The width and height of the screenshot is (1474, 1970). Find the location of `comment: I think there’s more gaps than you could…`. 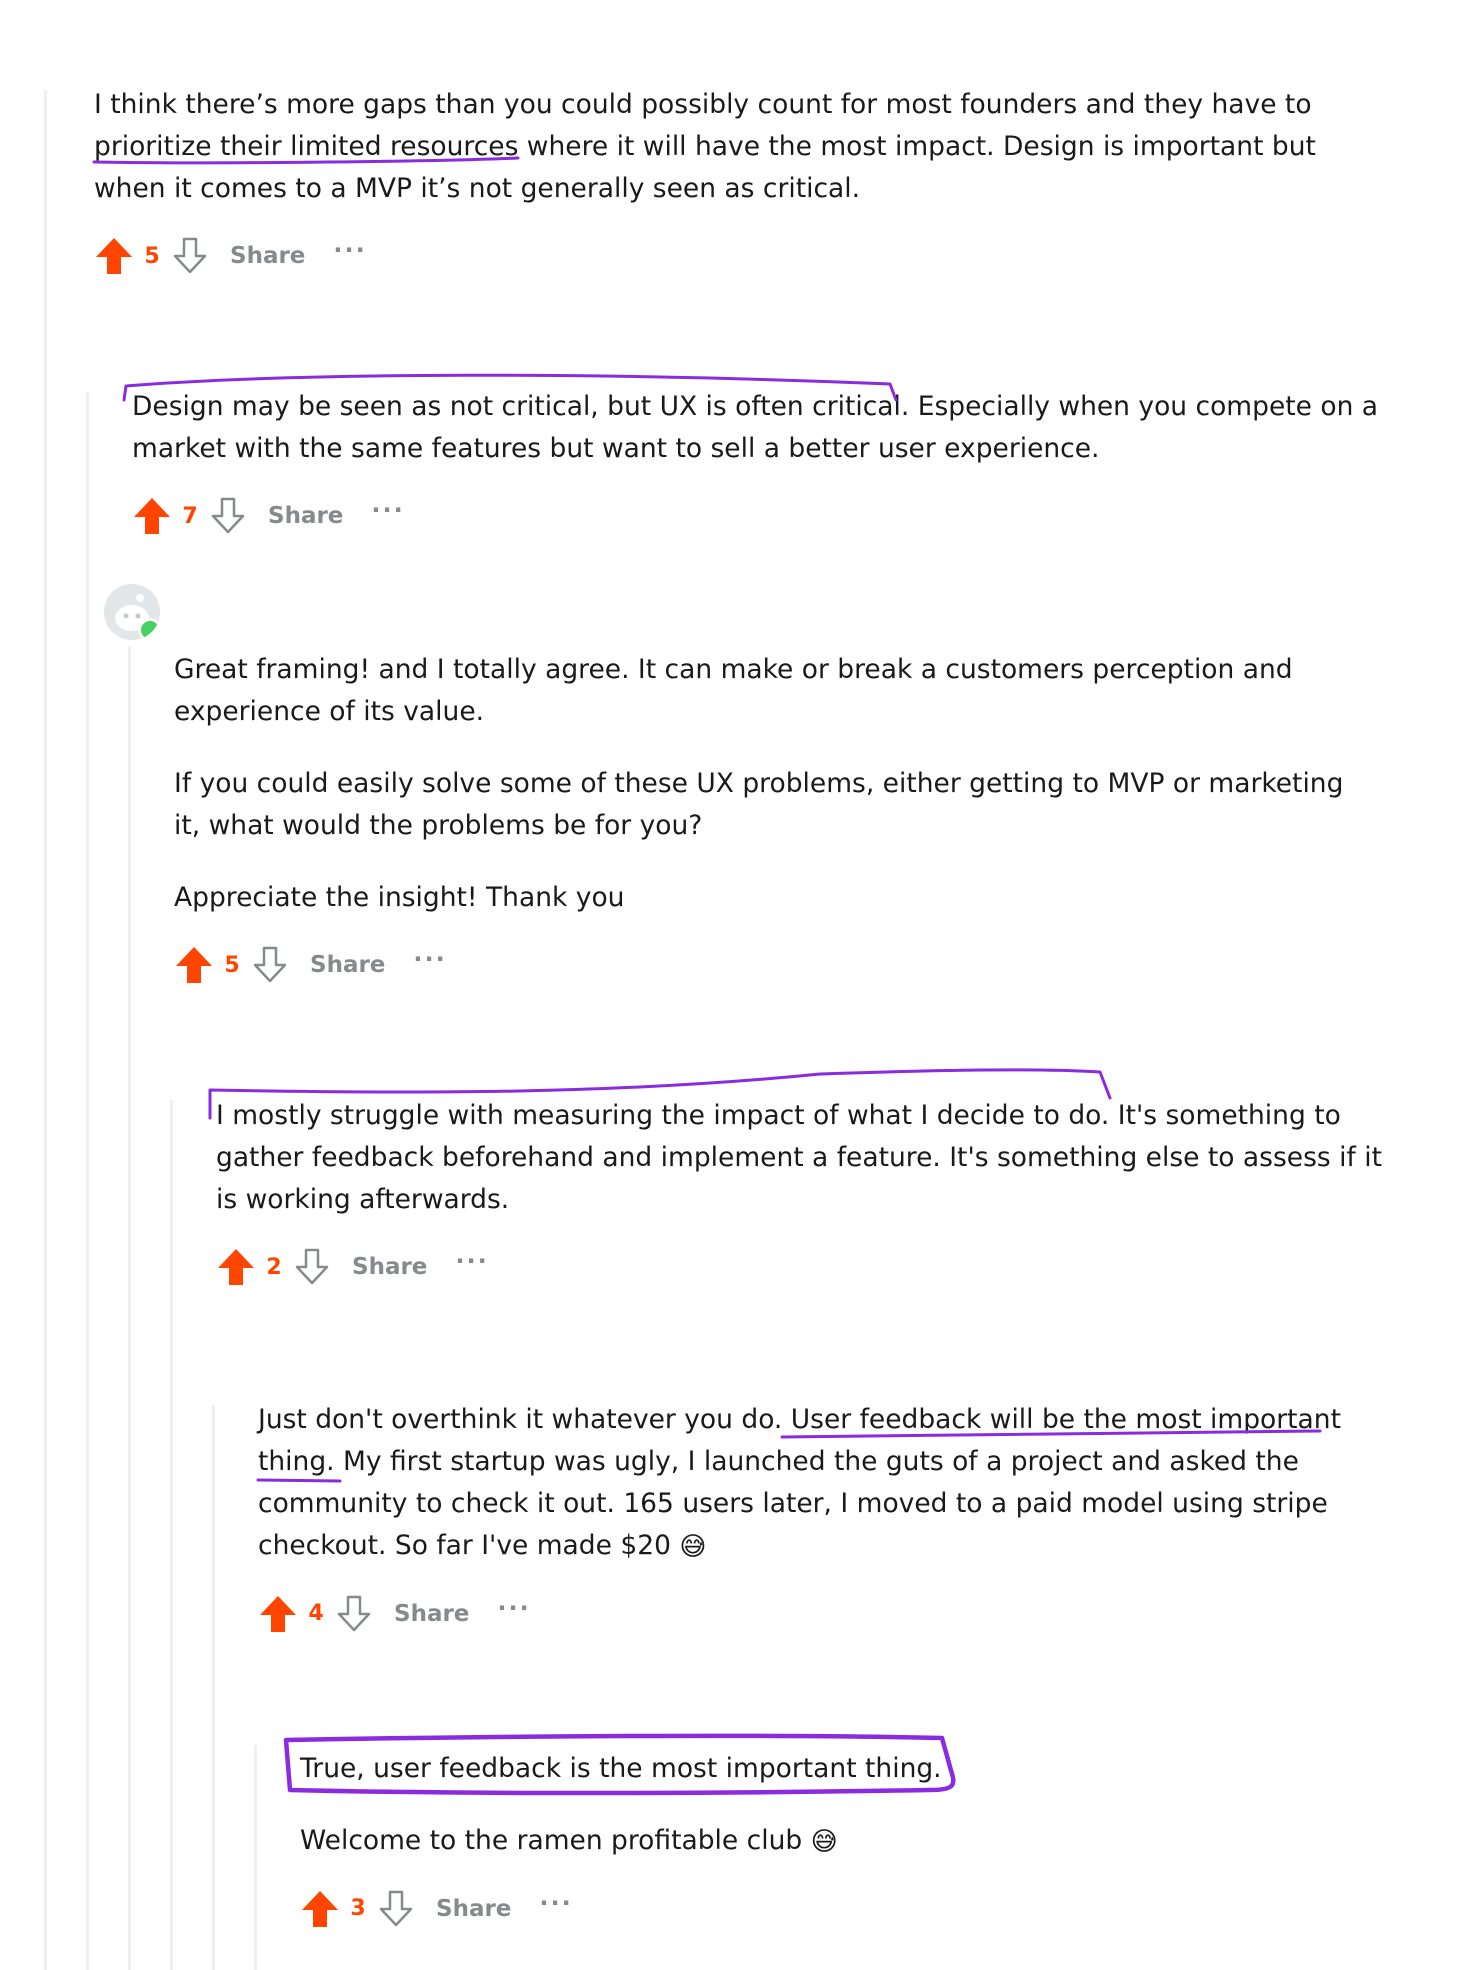

comment: I think there’s more gaps than you could… is located at coordinates (744, 181).